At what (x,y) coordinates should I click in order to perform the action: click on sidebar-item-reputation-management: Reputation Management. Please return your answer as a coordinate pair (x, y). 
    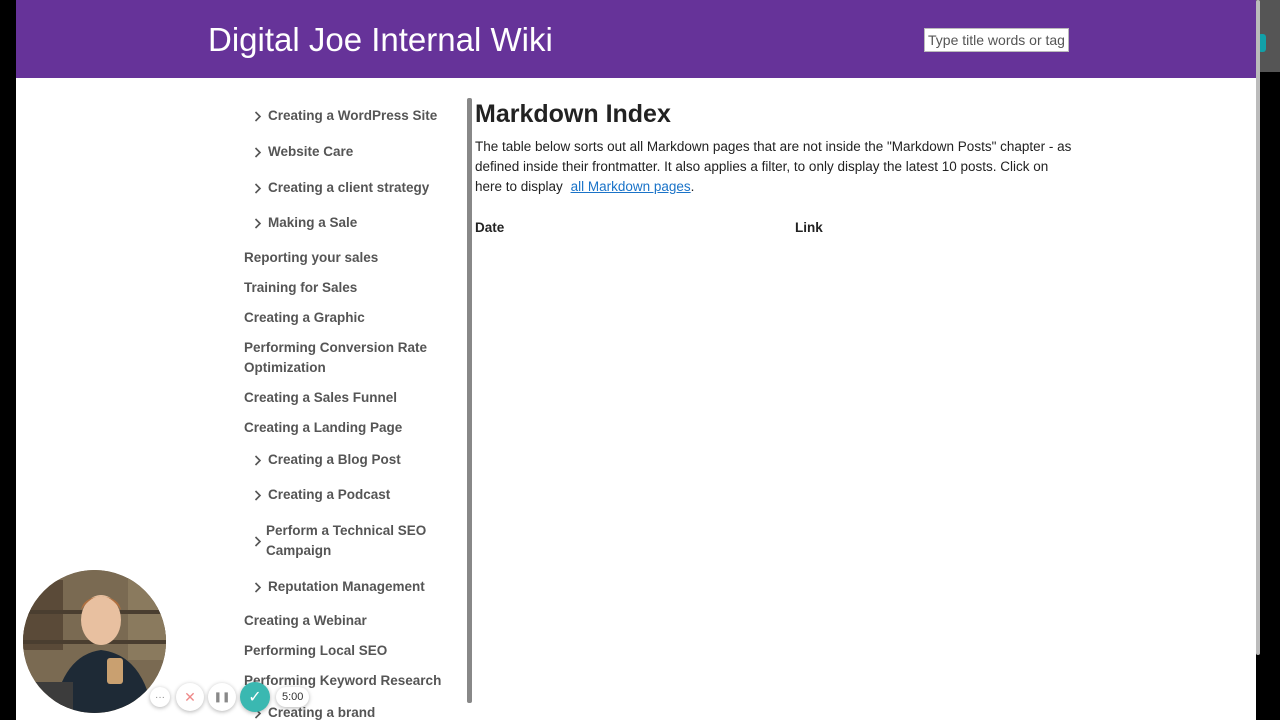
    Looking at the image, I should click on (361, 587).